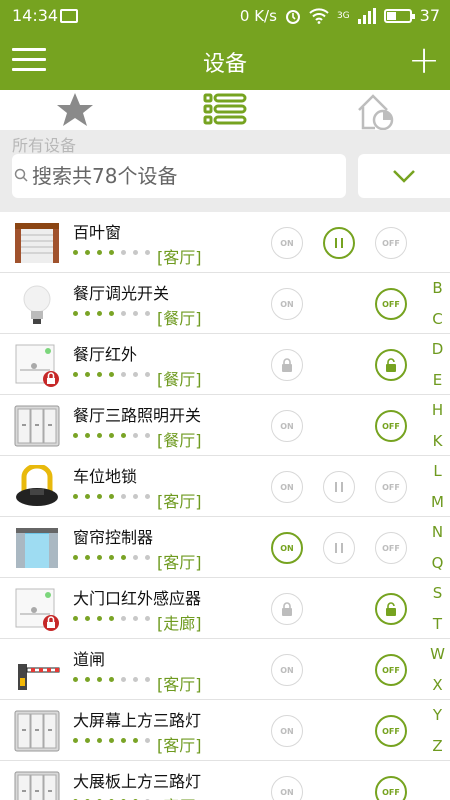 Image resolution: width=450 pixels, height=800 pixels. I want to click on search-box, so click(179, 176).